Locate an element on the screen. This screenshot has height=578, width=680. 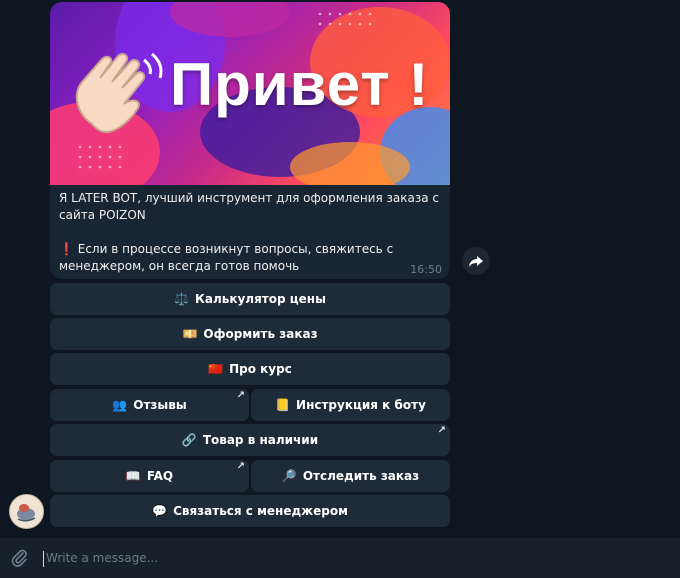
place-order-button: 💴 Оформить заказ is located at coordinates (250, 334).